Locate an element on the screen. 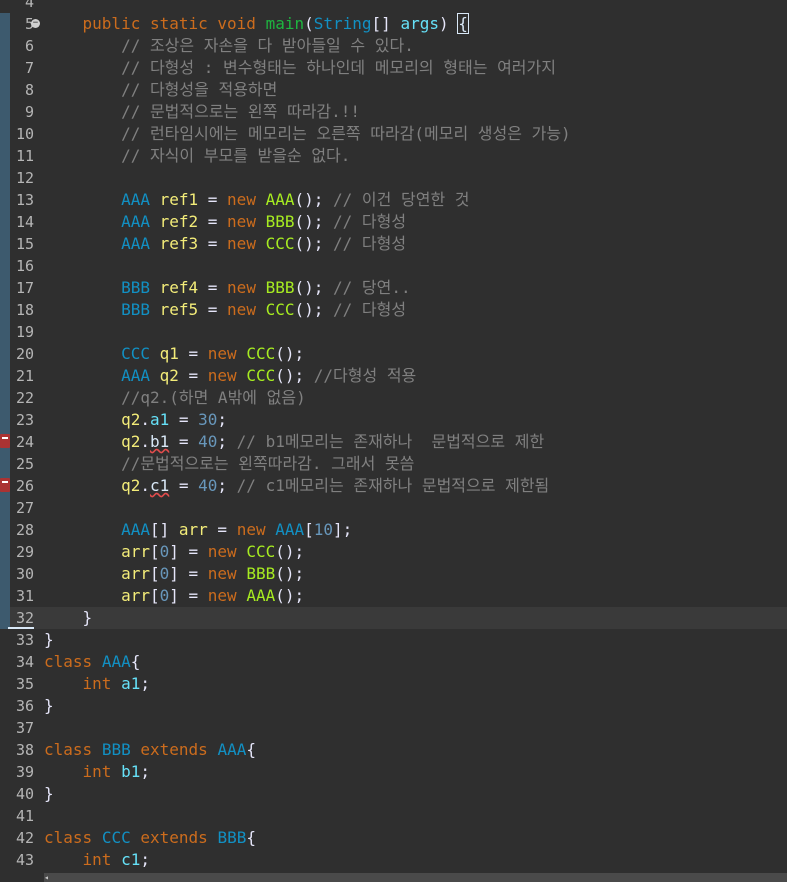 The height and width of the screenshot is (882, 787). code-text: q2.c1 = 40; // c1메모리는 존재하나 문법적으로 제한됨 is located at coordinates (296, 486).